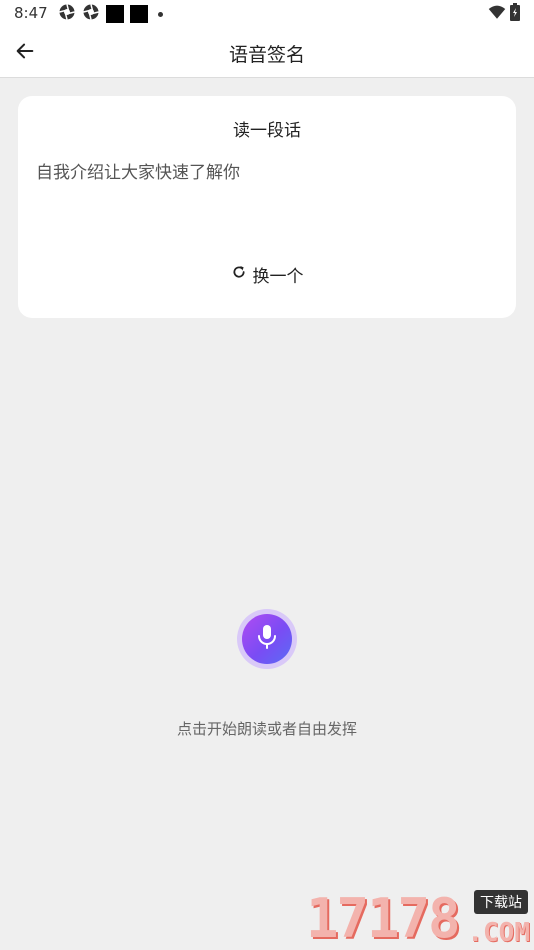  What do you see at coordinates (383, 918) in the screenshot?
I see `watermark-digits: 17178` at bounding box center [383, 918].